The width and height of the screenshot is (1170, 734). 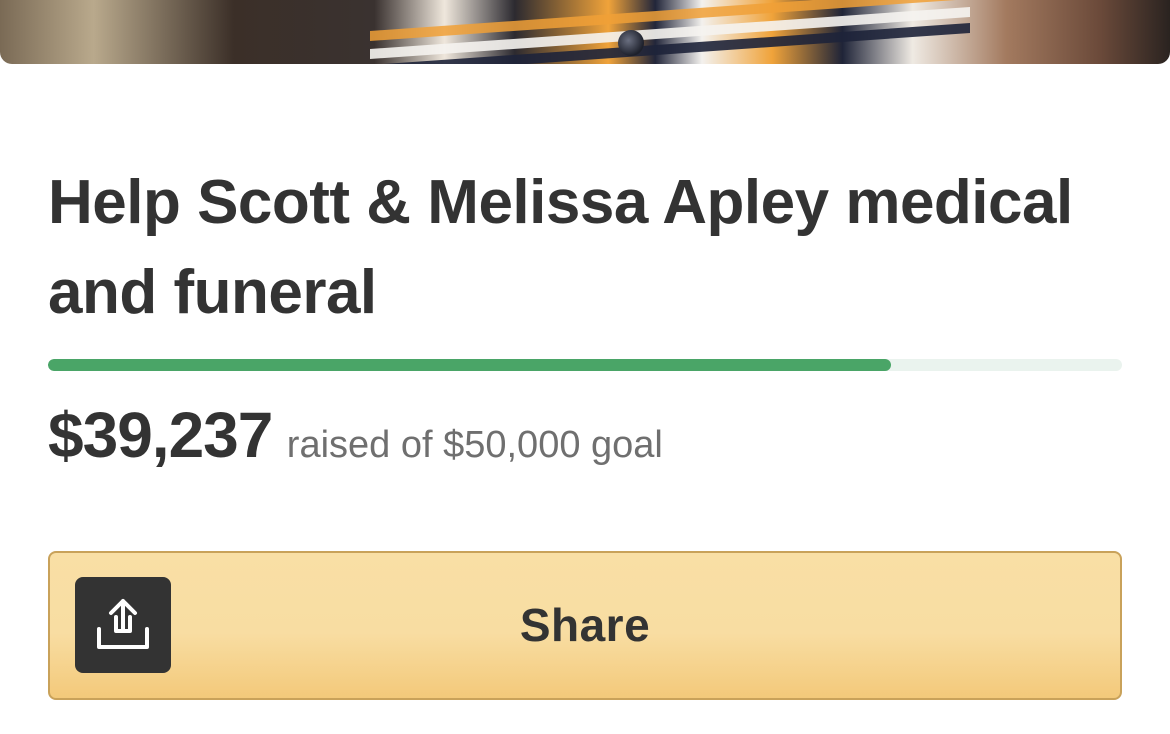 I want to click on share-button-label: Share, so click(x=585, y=625).